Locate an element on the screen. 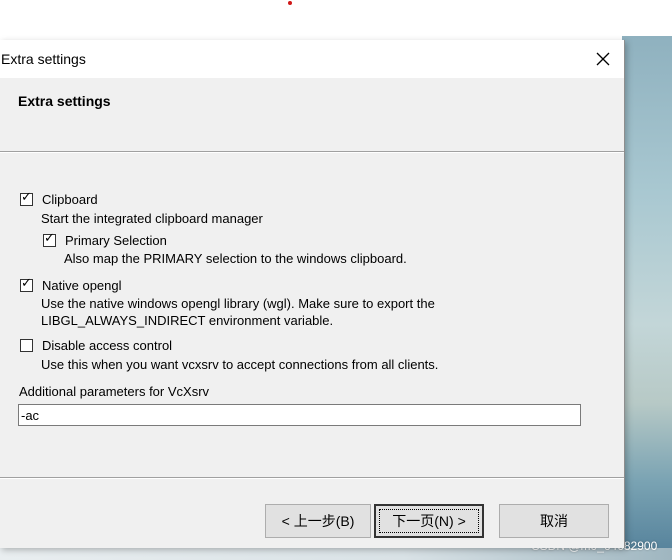 The image size is (672, 560). header-panel: Extra settings is located at coordinates (312, 114).